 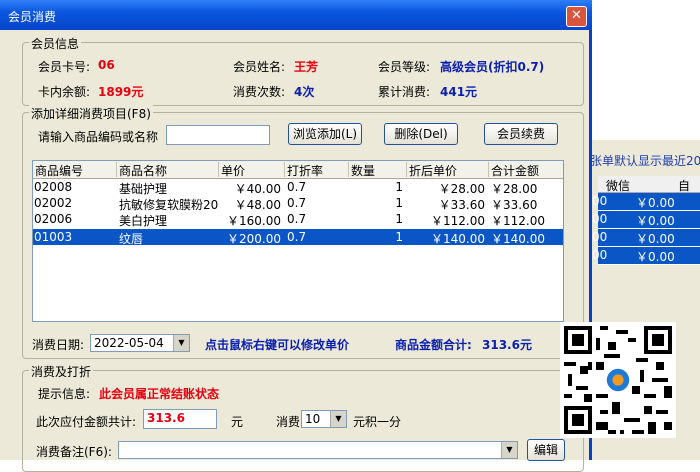 I want to click on close-button: ✕, so click(x=576, y=16).